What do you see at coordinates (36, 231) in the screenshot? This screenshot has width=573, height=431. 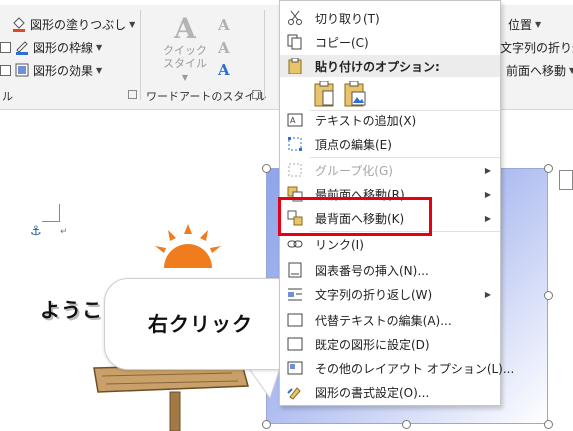 I see `anchor-icon: ⚓` at bounding box center [36, 231].